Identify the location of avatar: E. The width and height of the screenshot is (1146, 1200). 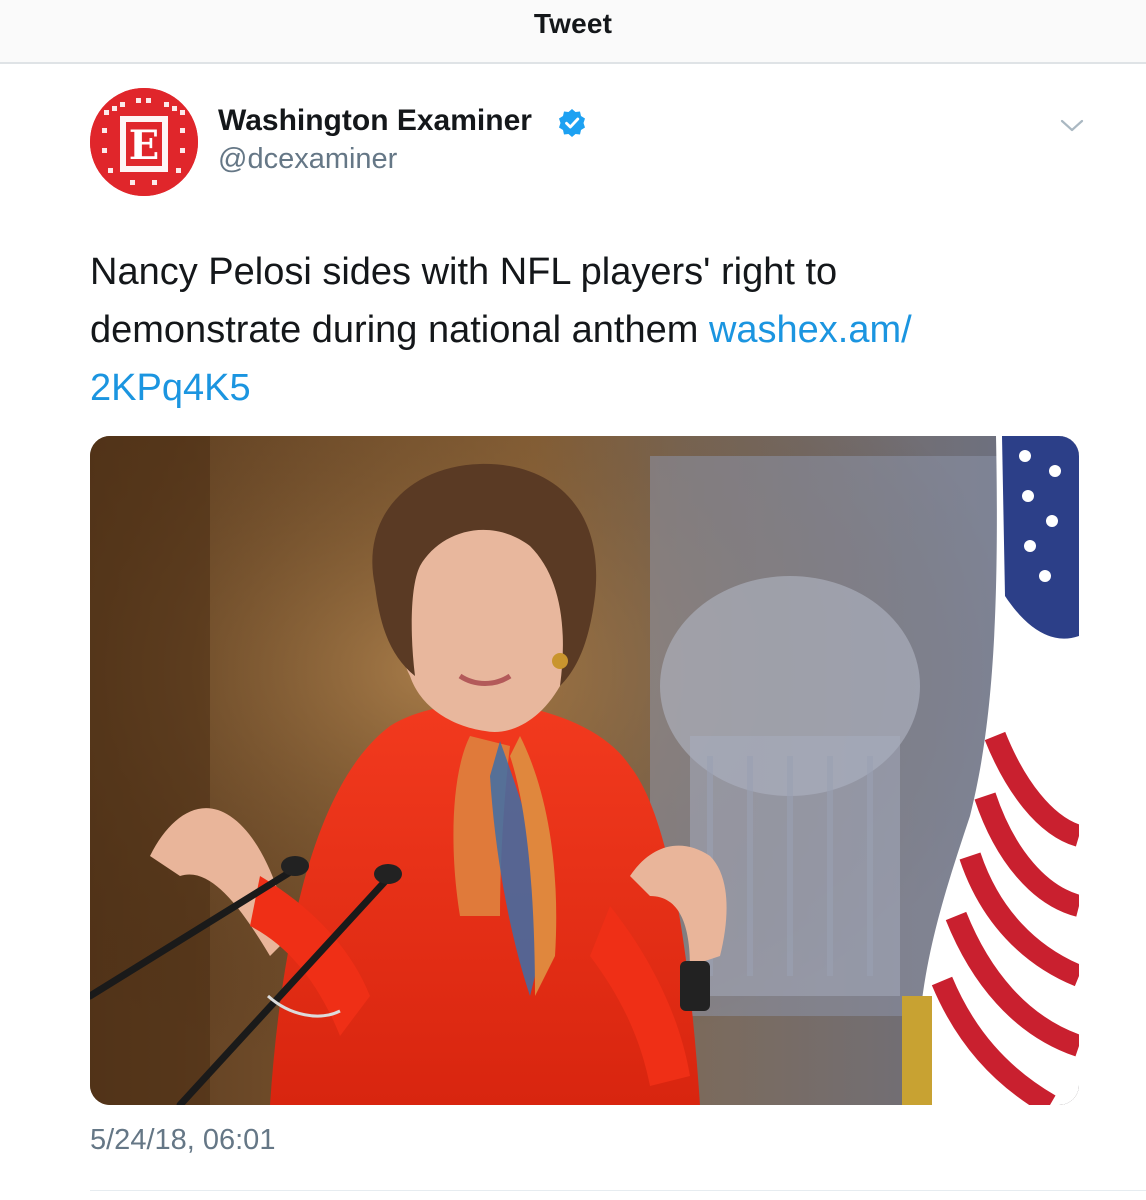
(144, 142).